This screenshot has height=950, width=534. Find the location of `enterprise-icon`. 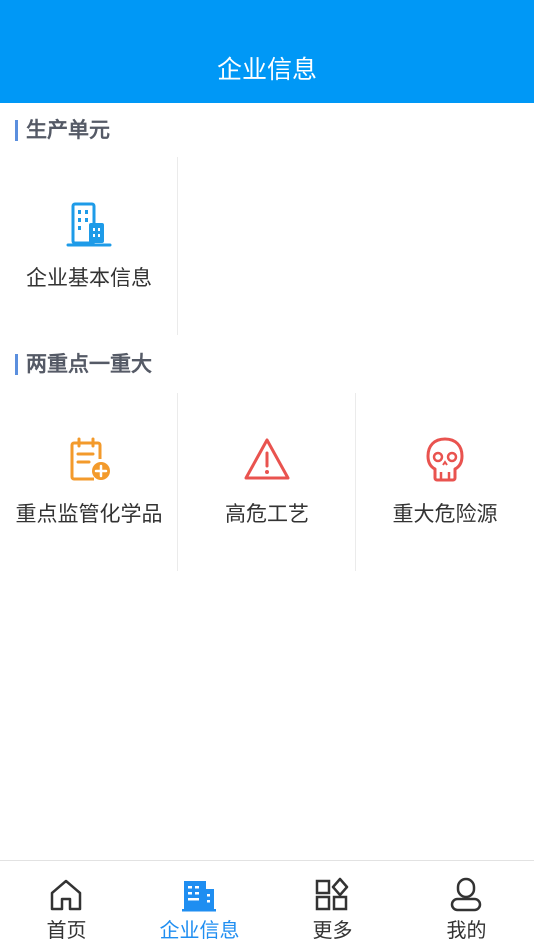

enterprise-icon is located at coordinates (199, 895).